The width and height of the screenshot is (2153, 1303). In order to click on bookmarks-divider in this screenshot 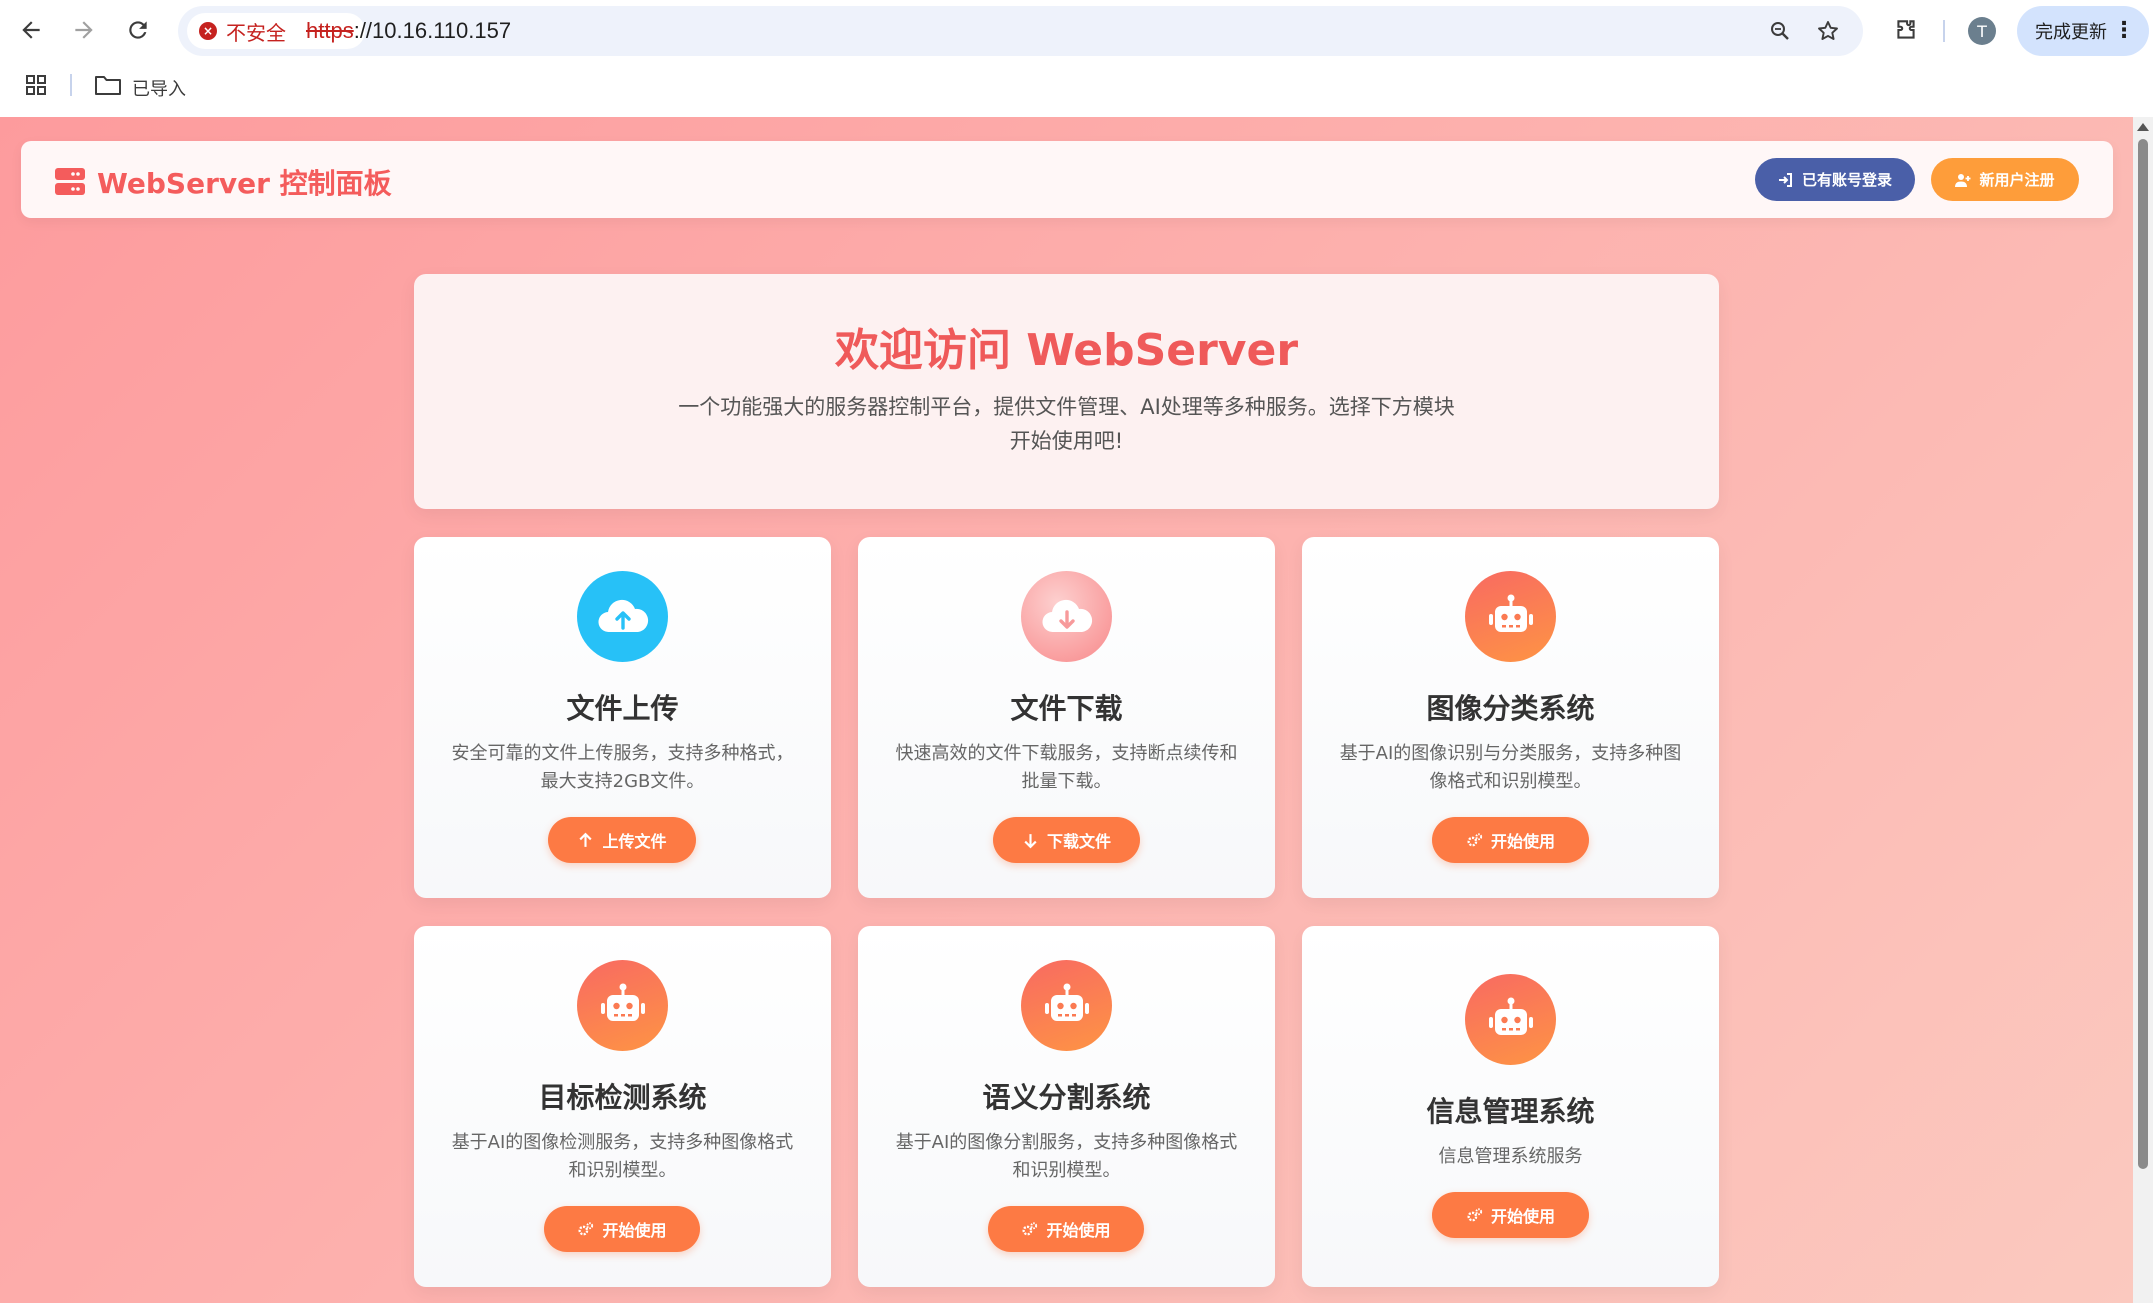, I will do `click(71, 85)`.